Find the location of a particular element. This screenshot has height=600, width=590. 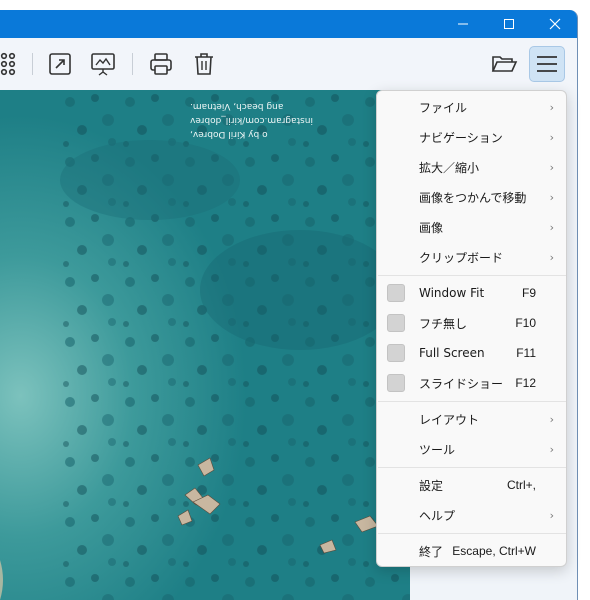

print-button is located at coordinates (161, 64).